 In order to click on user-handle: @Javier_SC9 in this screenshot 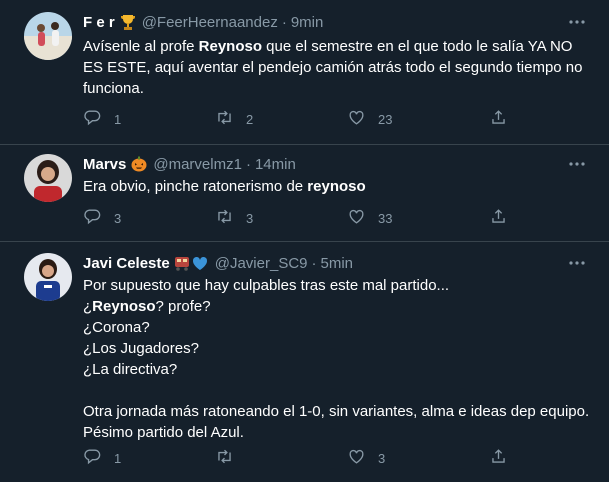, I will do `click(261, 263)`.